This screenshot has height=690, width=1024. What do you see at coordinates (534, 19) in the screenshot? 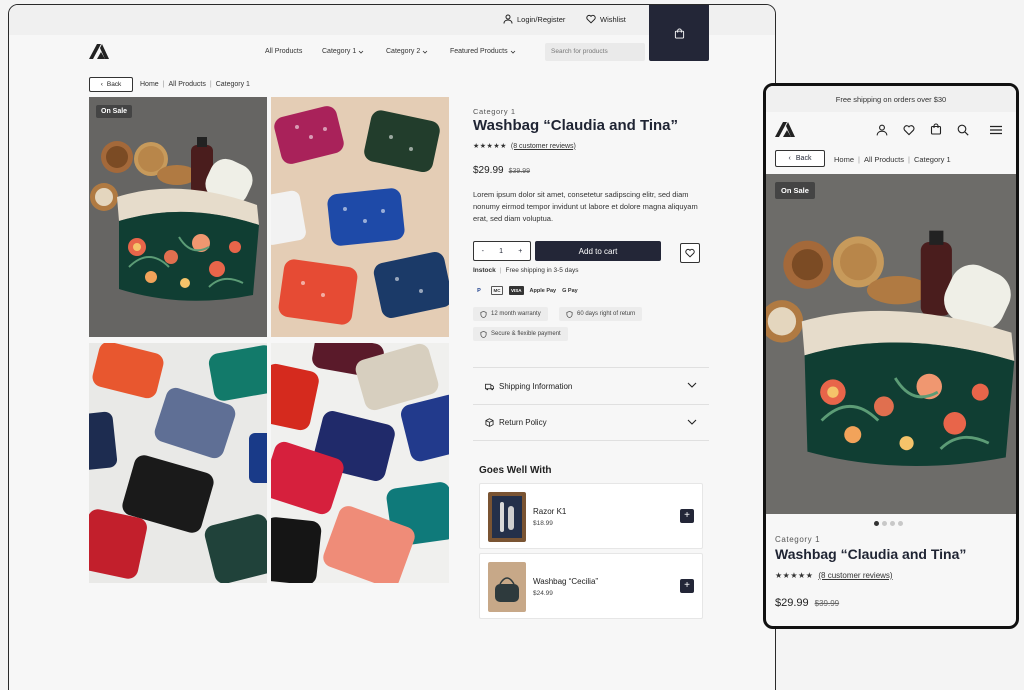
I see `login-link: Login/Register` at bounding box center [534, 19].